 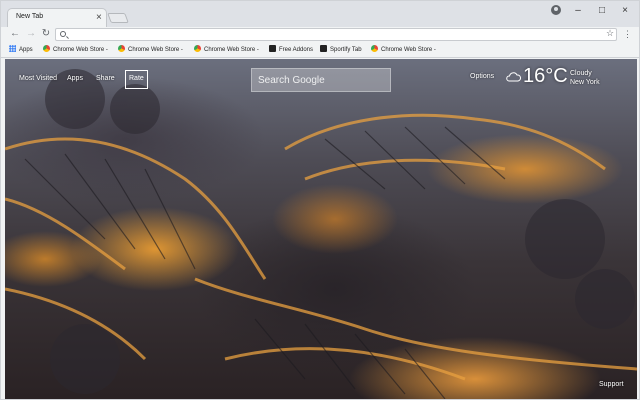 I want to click on search-box, so click(x=321, y=80).